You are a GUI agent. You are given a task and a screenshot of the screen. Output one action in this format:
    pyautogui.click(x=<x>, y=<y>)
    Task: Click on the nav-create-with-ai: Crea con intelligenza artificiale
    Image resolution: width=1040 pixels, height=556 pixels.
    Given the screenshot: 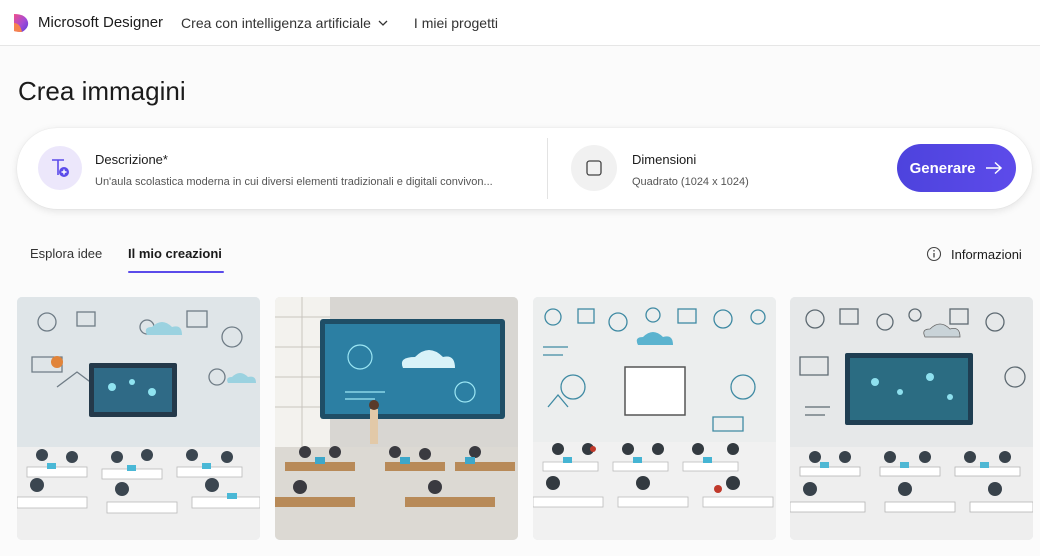 What is the action you would take?
    pyautogui.click(x=284, y=23)
    